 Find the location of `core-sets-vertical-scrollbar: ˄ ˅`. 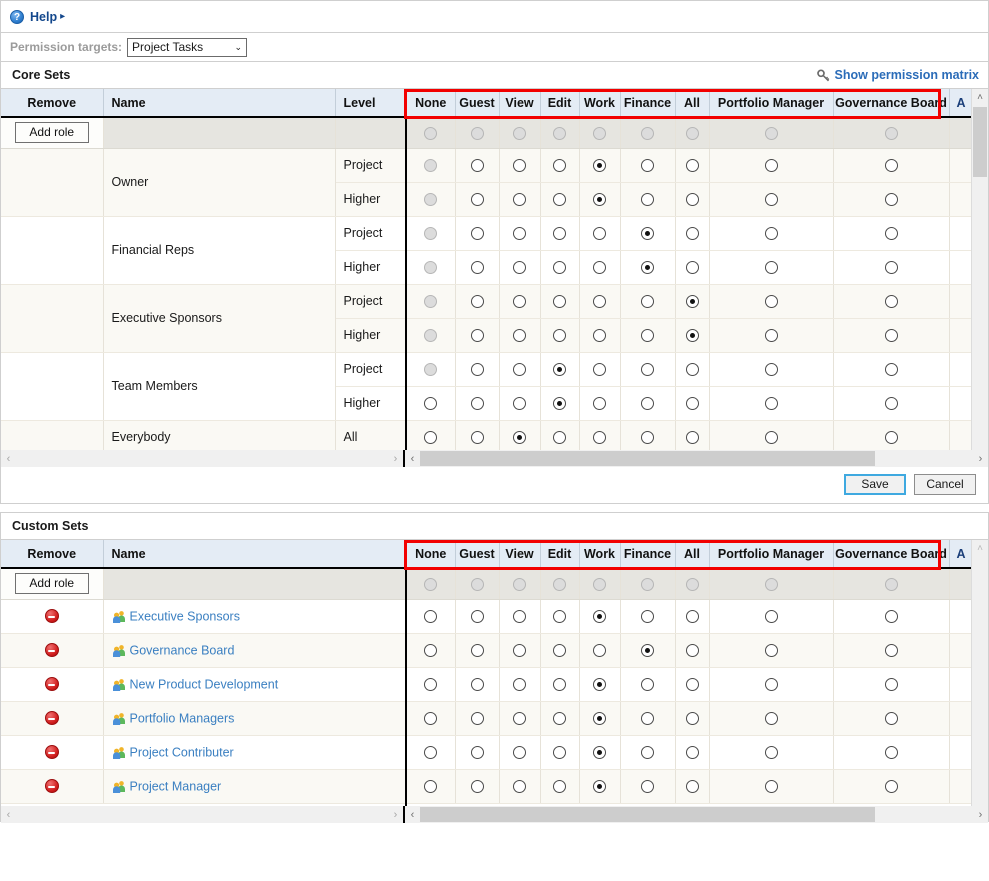

core-sets-vertical-scrollbar: ˄ ˅ is located at coordinates (979, 277).